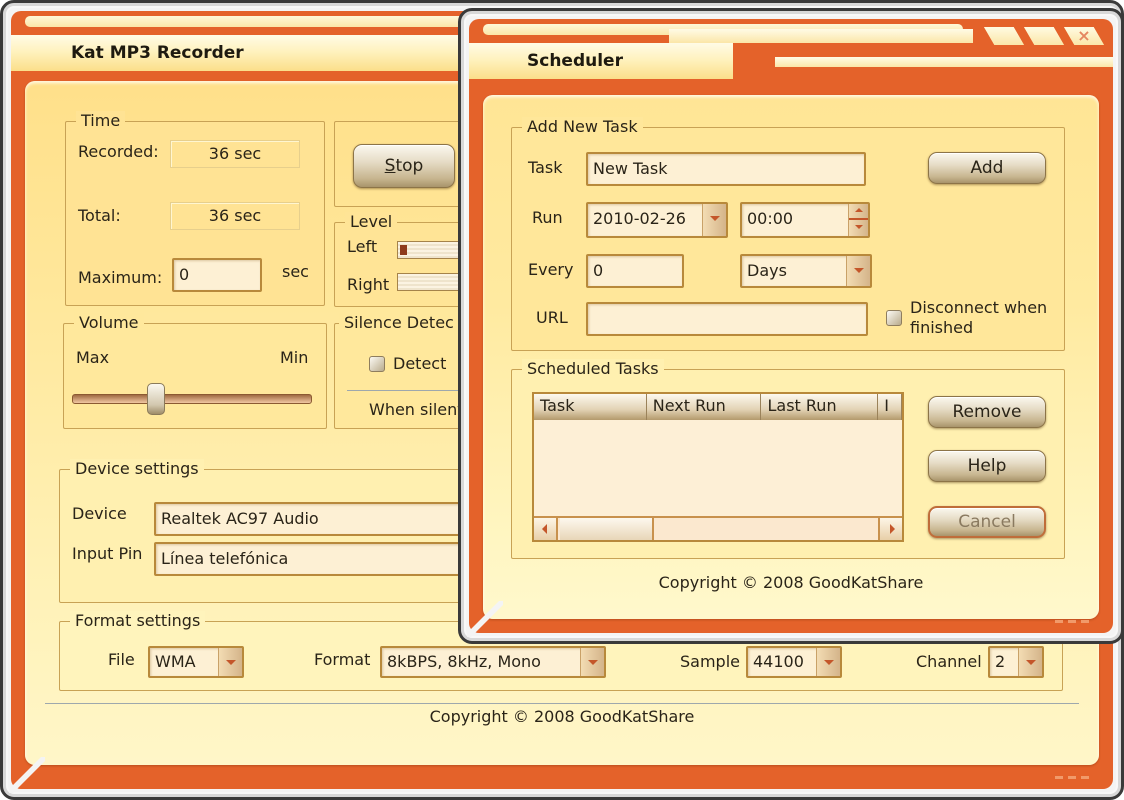 The image size is (1124, 800). What do you see at coordinates (1016, 662) in the screenshot?
I see `channel-combo: 2` at bounding box center [1016, 662].